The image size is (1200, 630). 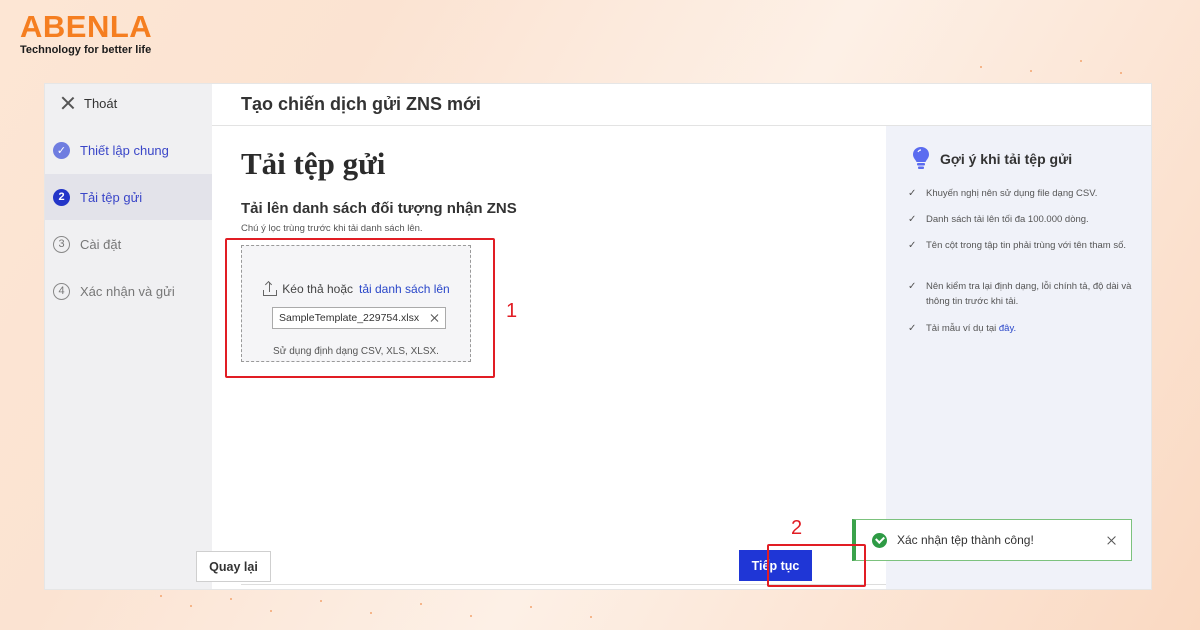 I want to click on success-toast: Xác nhận tệp thành công!, so click(x=992, y=540).